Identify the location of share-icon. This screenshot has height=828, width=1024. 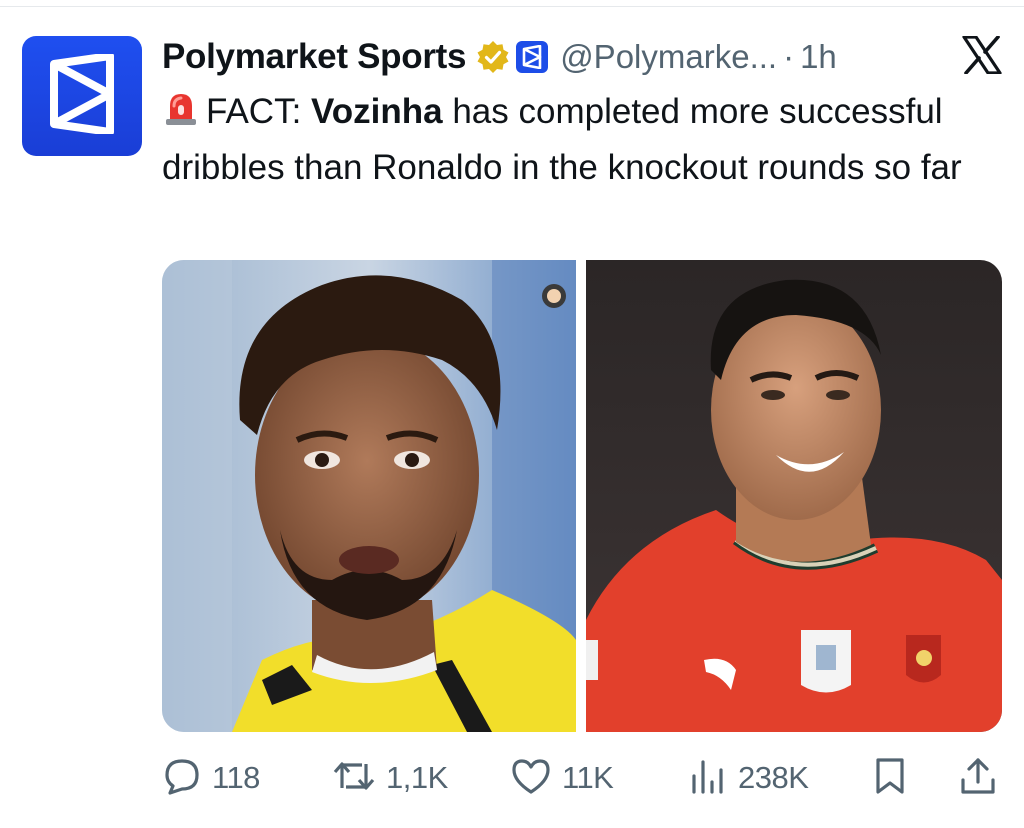
(978, 778).